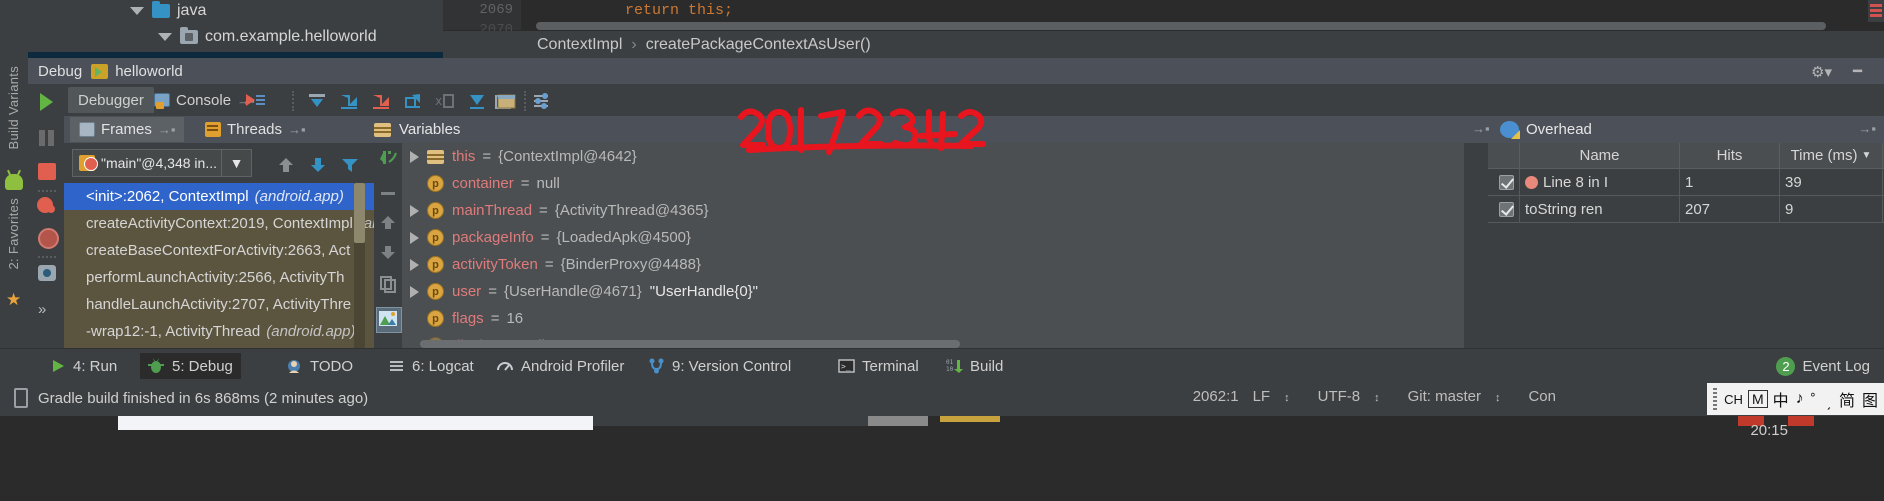 The height and width of the screenshot is (501, 1884). What do you see at coordinates (579, 45) in the screenshot?
I see `breadcrumb-class: ContextImpl` at bounding box center [579, 45].